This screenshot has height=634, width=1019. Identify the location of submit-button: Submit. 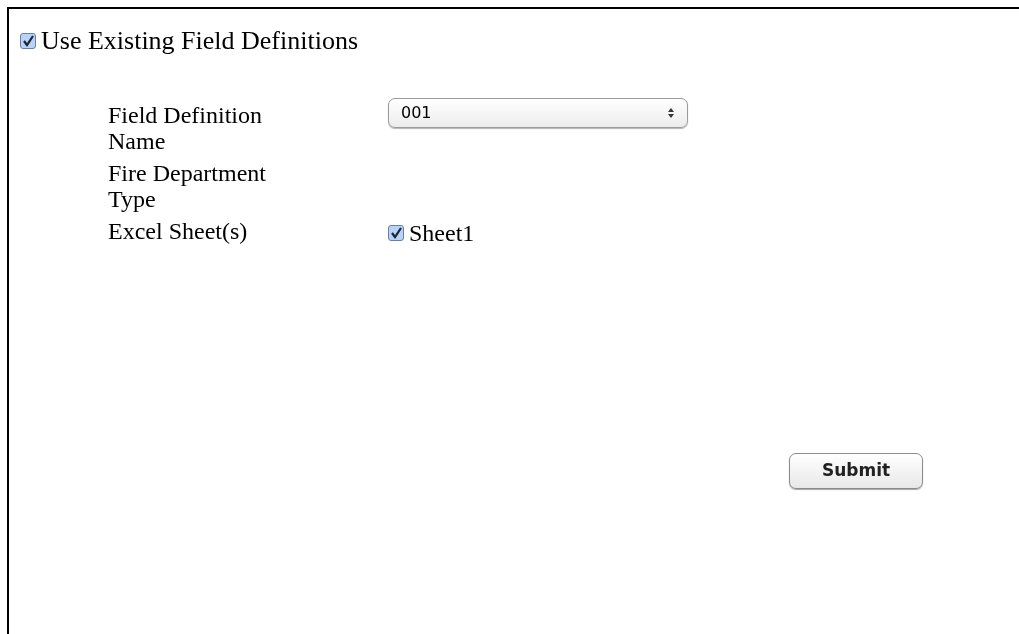
(856, 471).